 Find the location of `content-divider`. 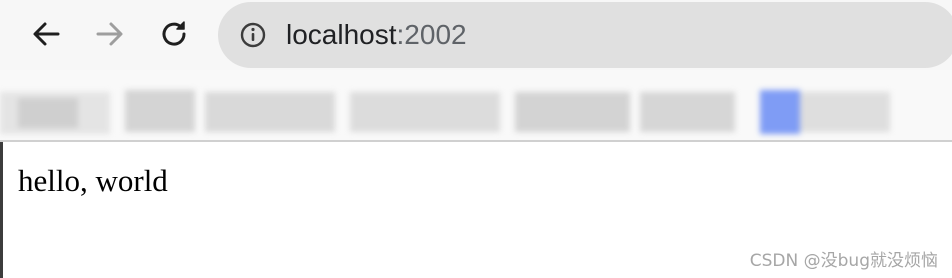

content-divider is located at coordinates (476, 141).